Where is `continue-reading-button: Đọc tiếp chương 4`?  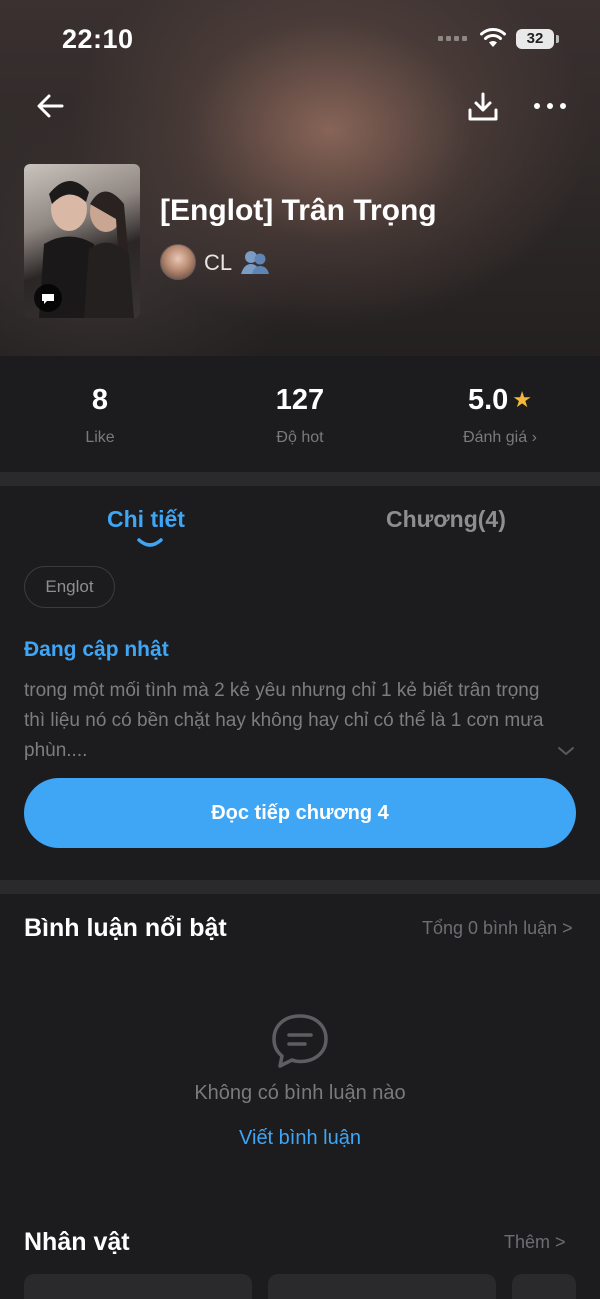
continue-reading-button: Đọc tiếp chương 4 is located at coordinates (300, 813).